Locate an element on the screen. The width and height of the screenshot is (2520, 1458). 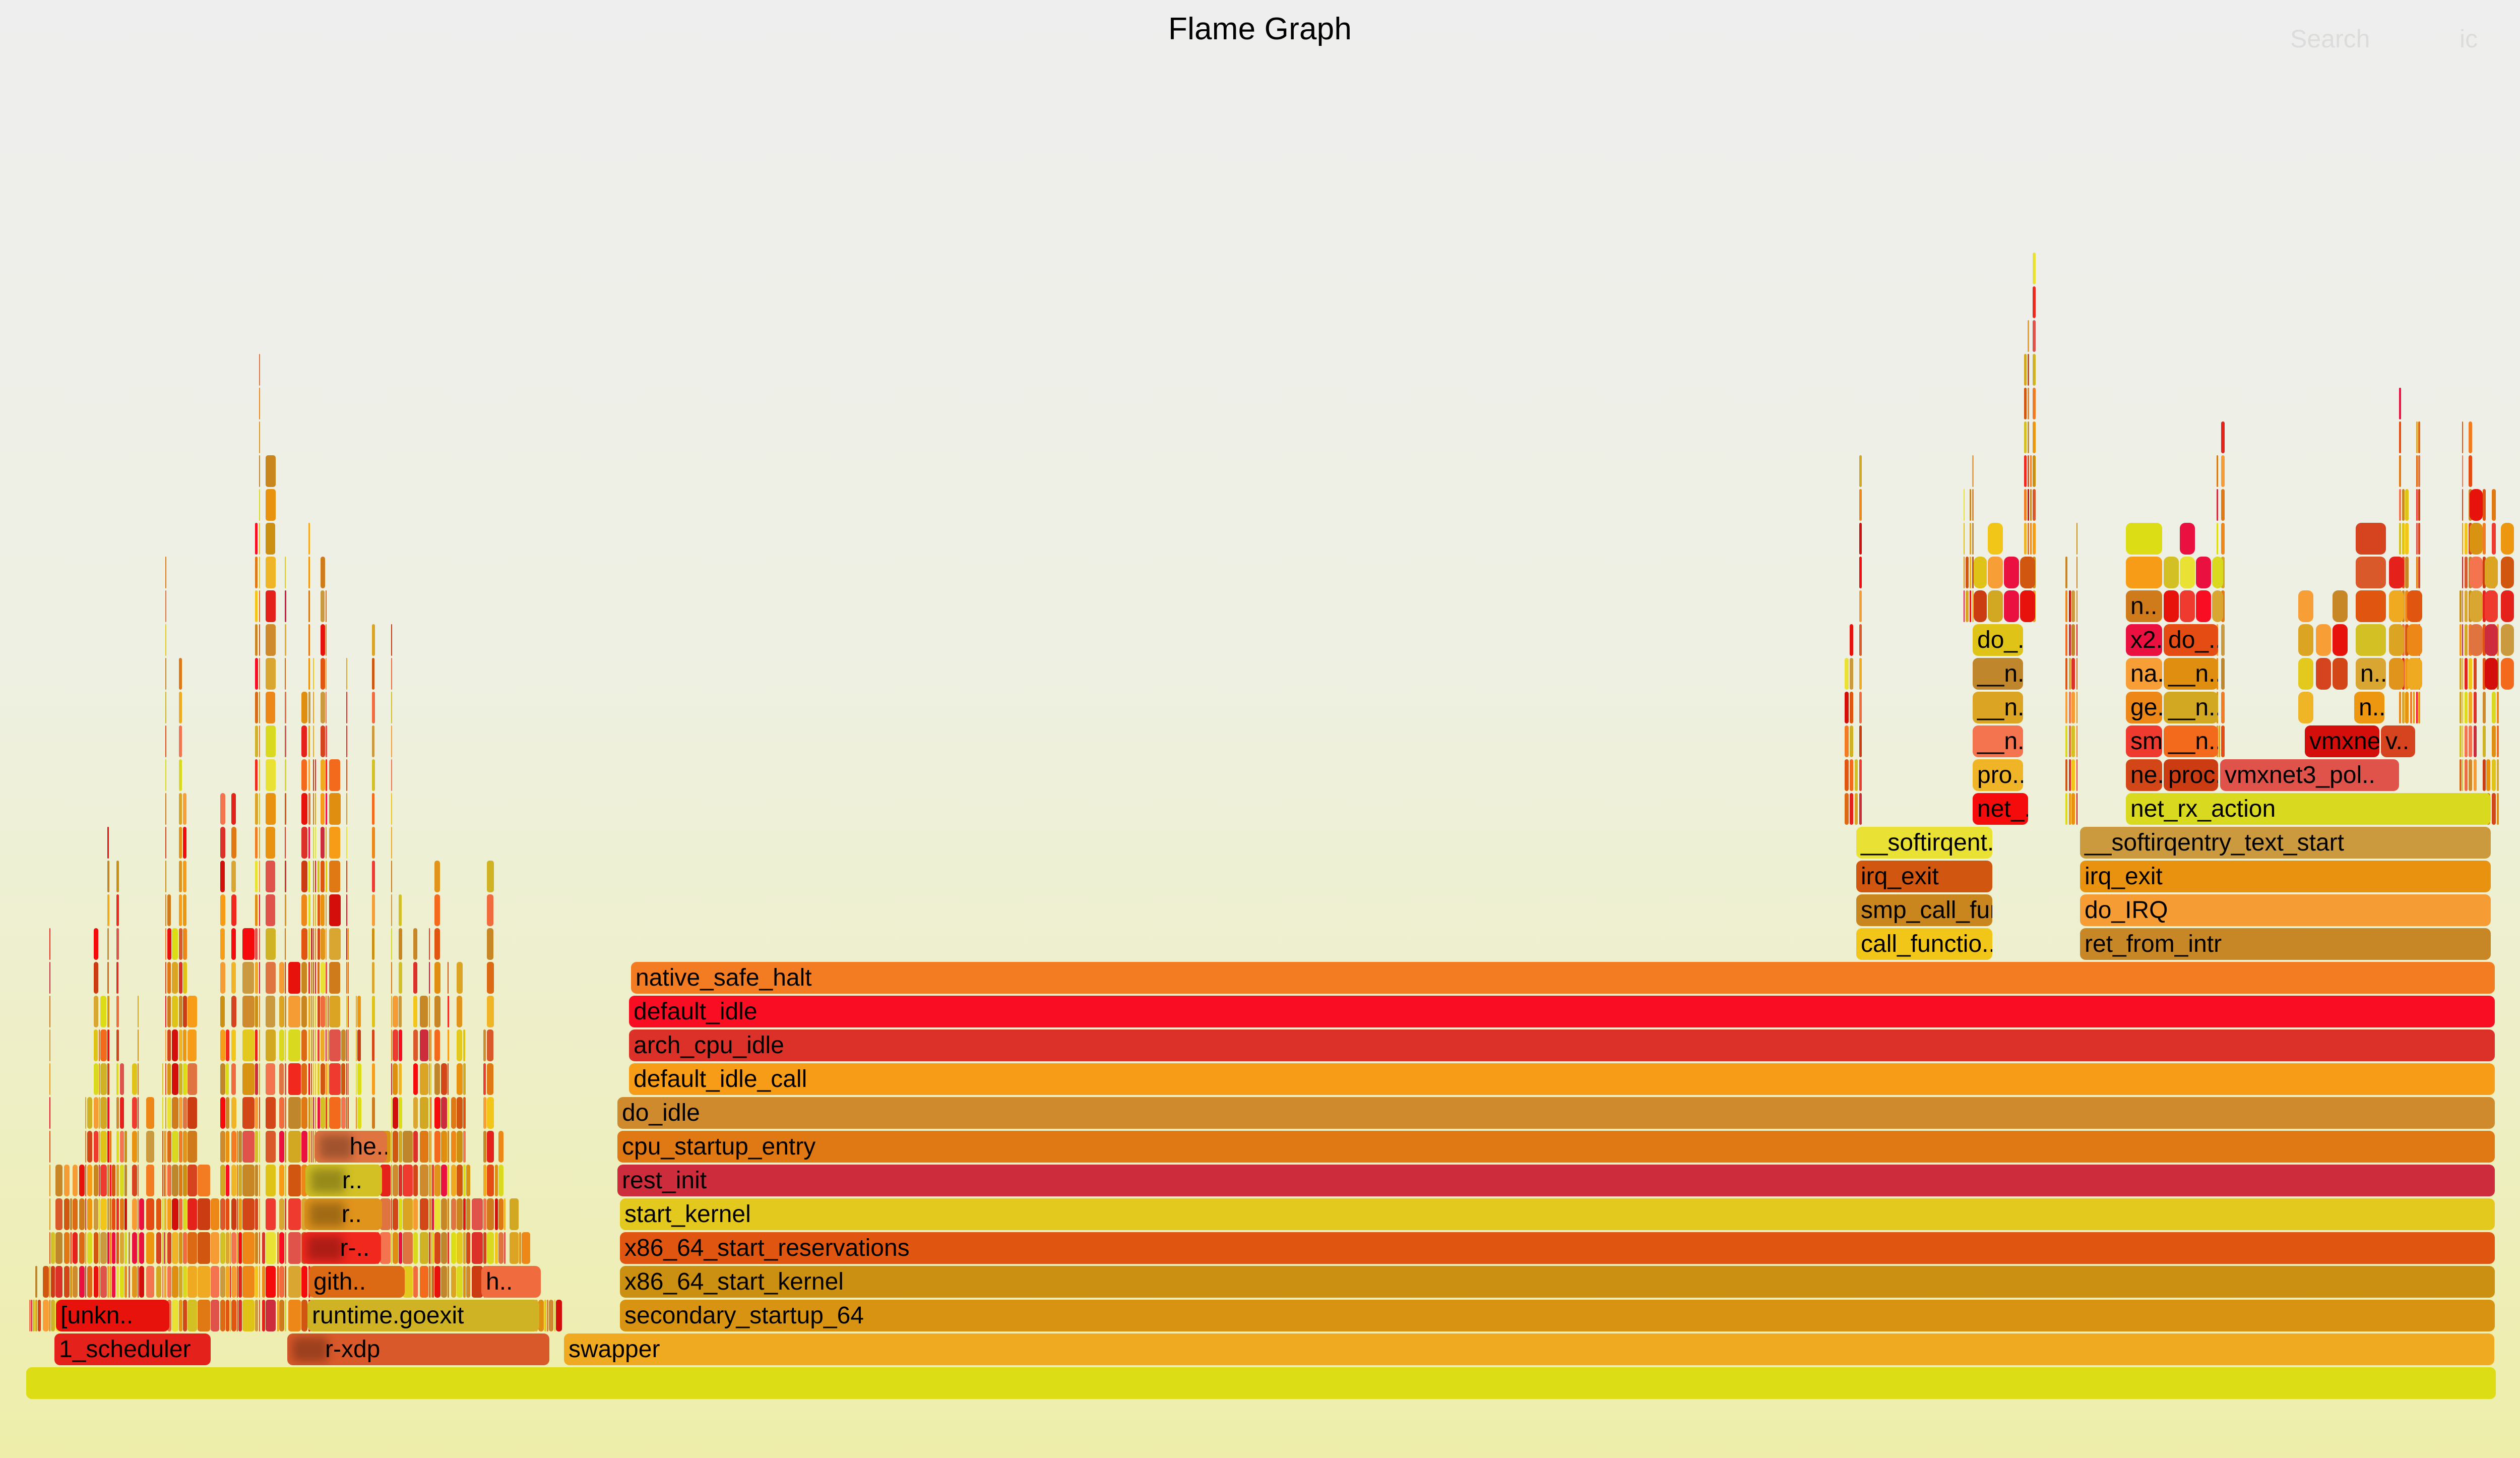
flame-frame: v.. is located at coordinates (2398, 741).